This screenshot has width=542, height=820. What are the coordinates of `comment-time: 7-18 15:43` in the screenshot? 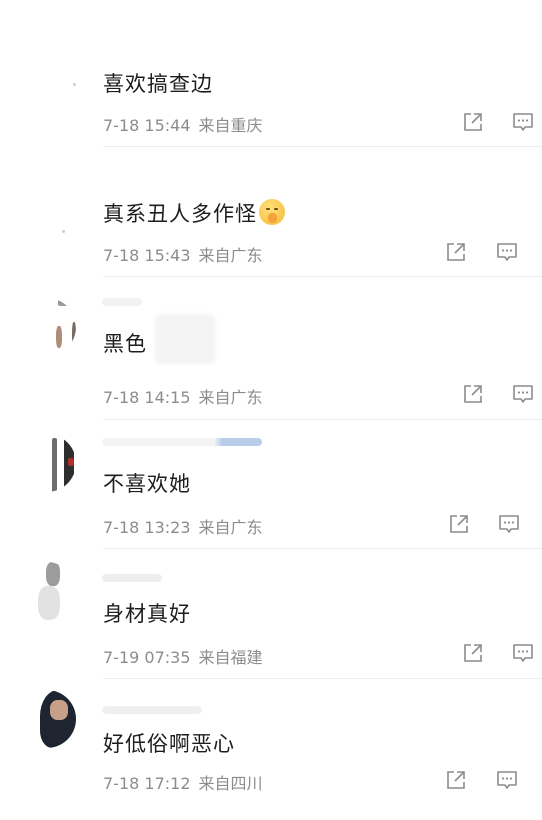 It's located at (147, 255).